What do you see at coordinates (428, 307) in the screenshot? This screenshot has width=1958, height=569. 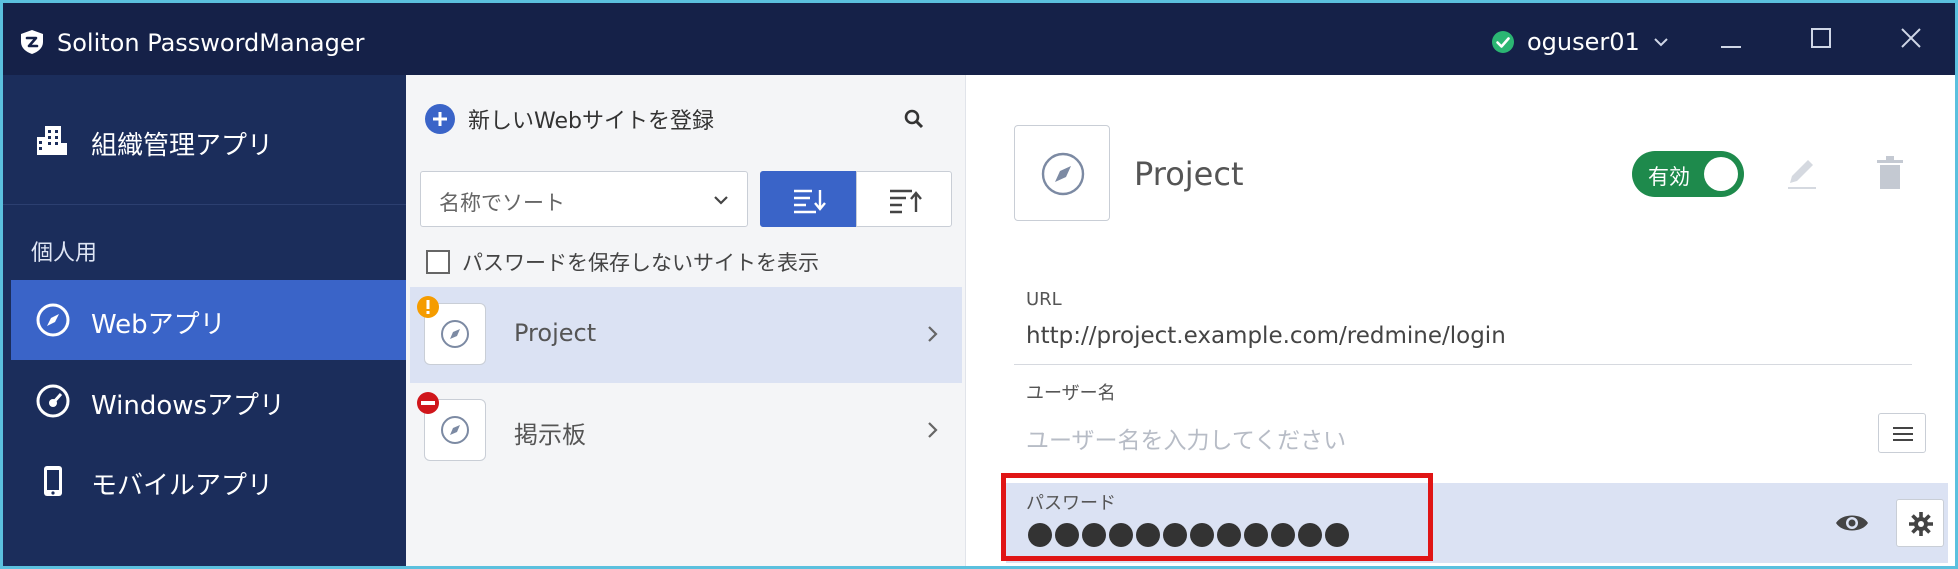 I see `warning-badge-icon` at bounding box center [428, 307].